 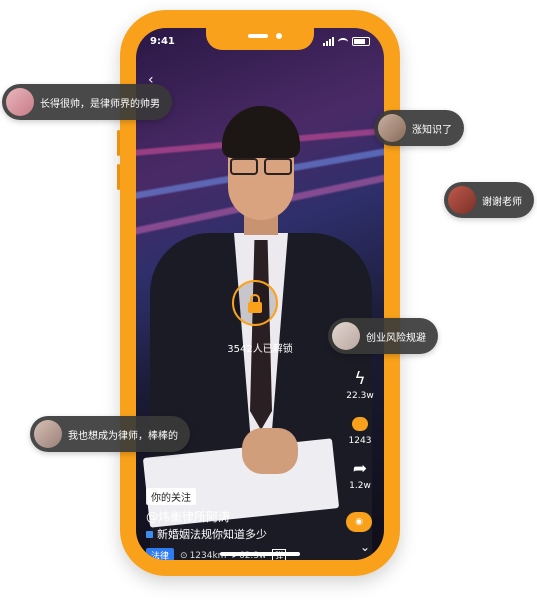 What do you see at coordinates (261, 166) in the screenshot?
I see `glasses` at bounding box center [261, 166].